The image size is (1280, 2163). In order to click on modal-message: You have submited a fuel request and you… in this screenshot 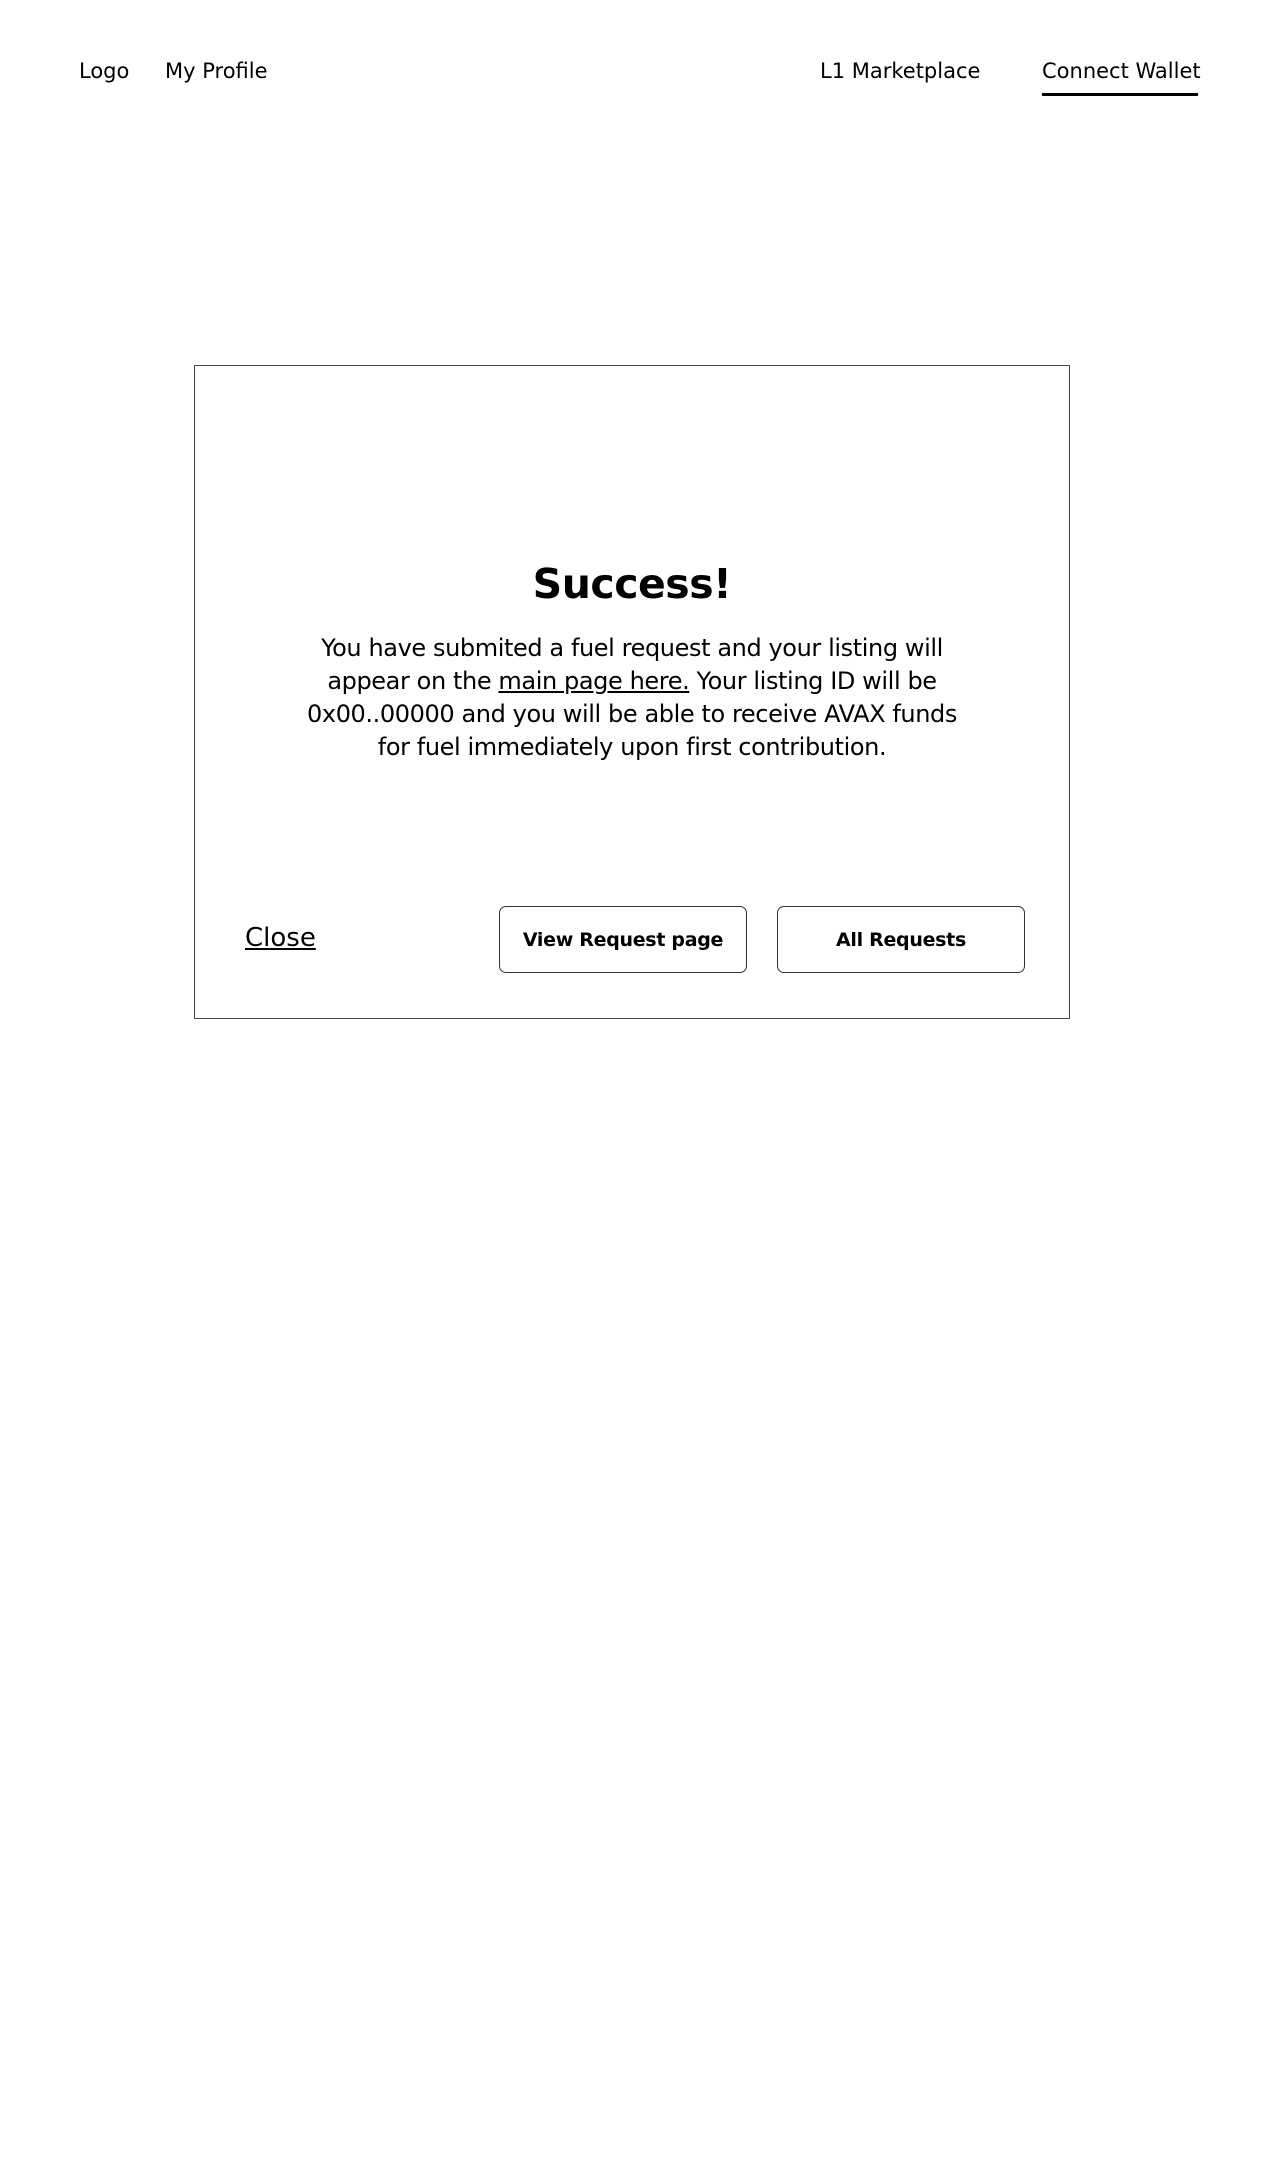, I will do `click(632, 698)`.